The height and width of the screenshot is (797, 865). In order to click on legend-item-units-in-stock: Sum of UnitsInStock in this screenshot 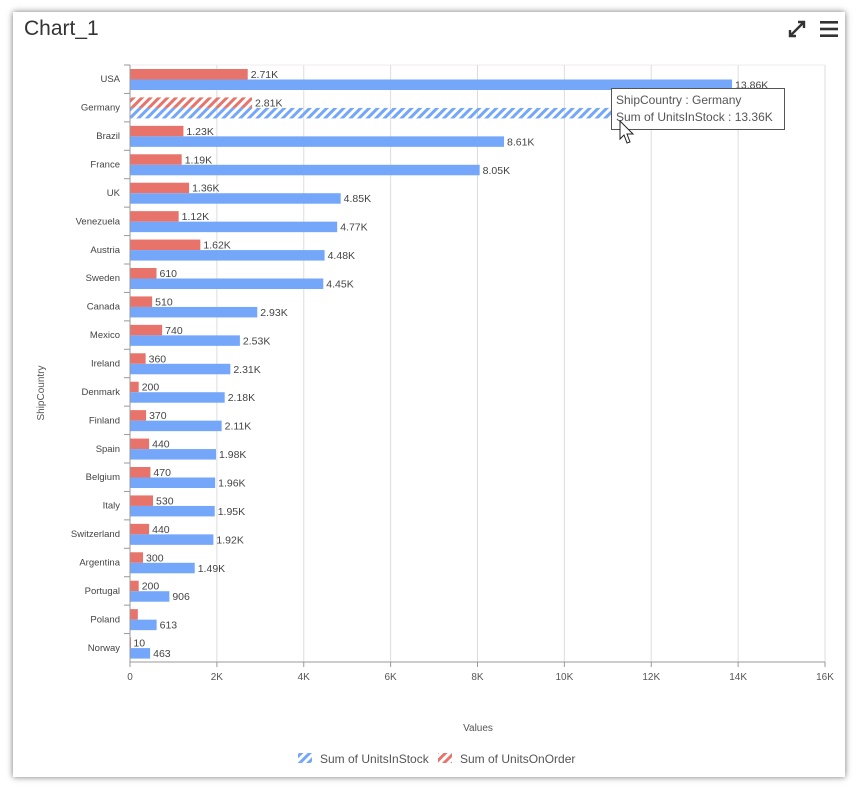, I will do `click(364, 759)`.